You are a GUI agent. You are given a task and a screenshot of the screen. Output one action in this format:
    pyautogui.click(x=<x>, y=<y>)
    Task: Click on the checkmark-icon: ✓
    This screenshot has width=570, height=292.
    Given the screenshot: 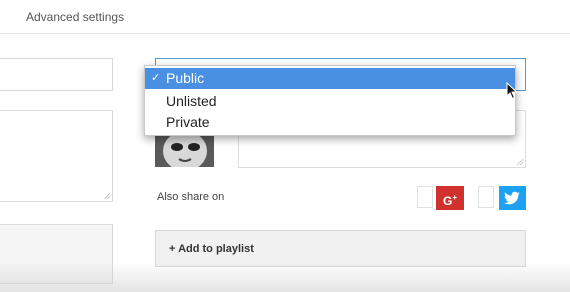 What is the action you would take?
    pyautogui.click(x=156, y=78)
    